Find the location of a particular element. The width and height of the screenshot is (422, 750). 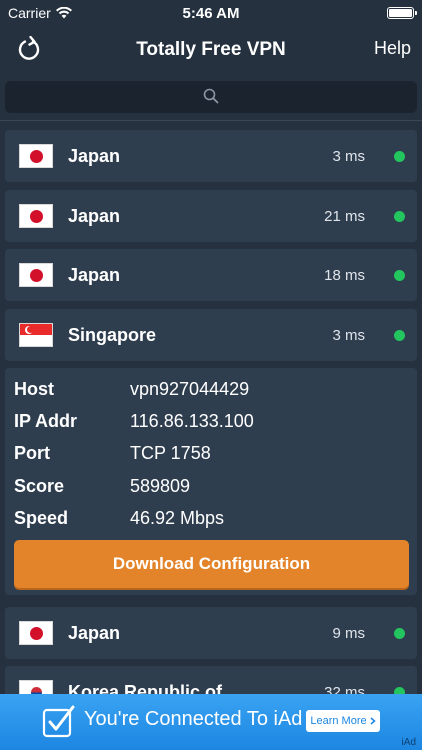

list-divider is located at coordinates (211, 120).